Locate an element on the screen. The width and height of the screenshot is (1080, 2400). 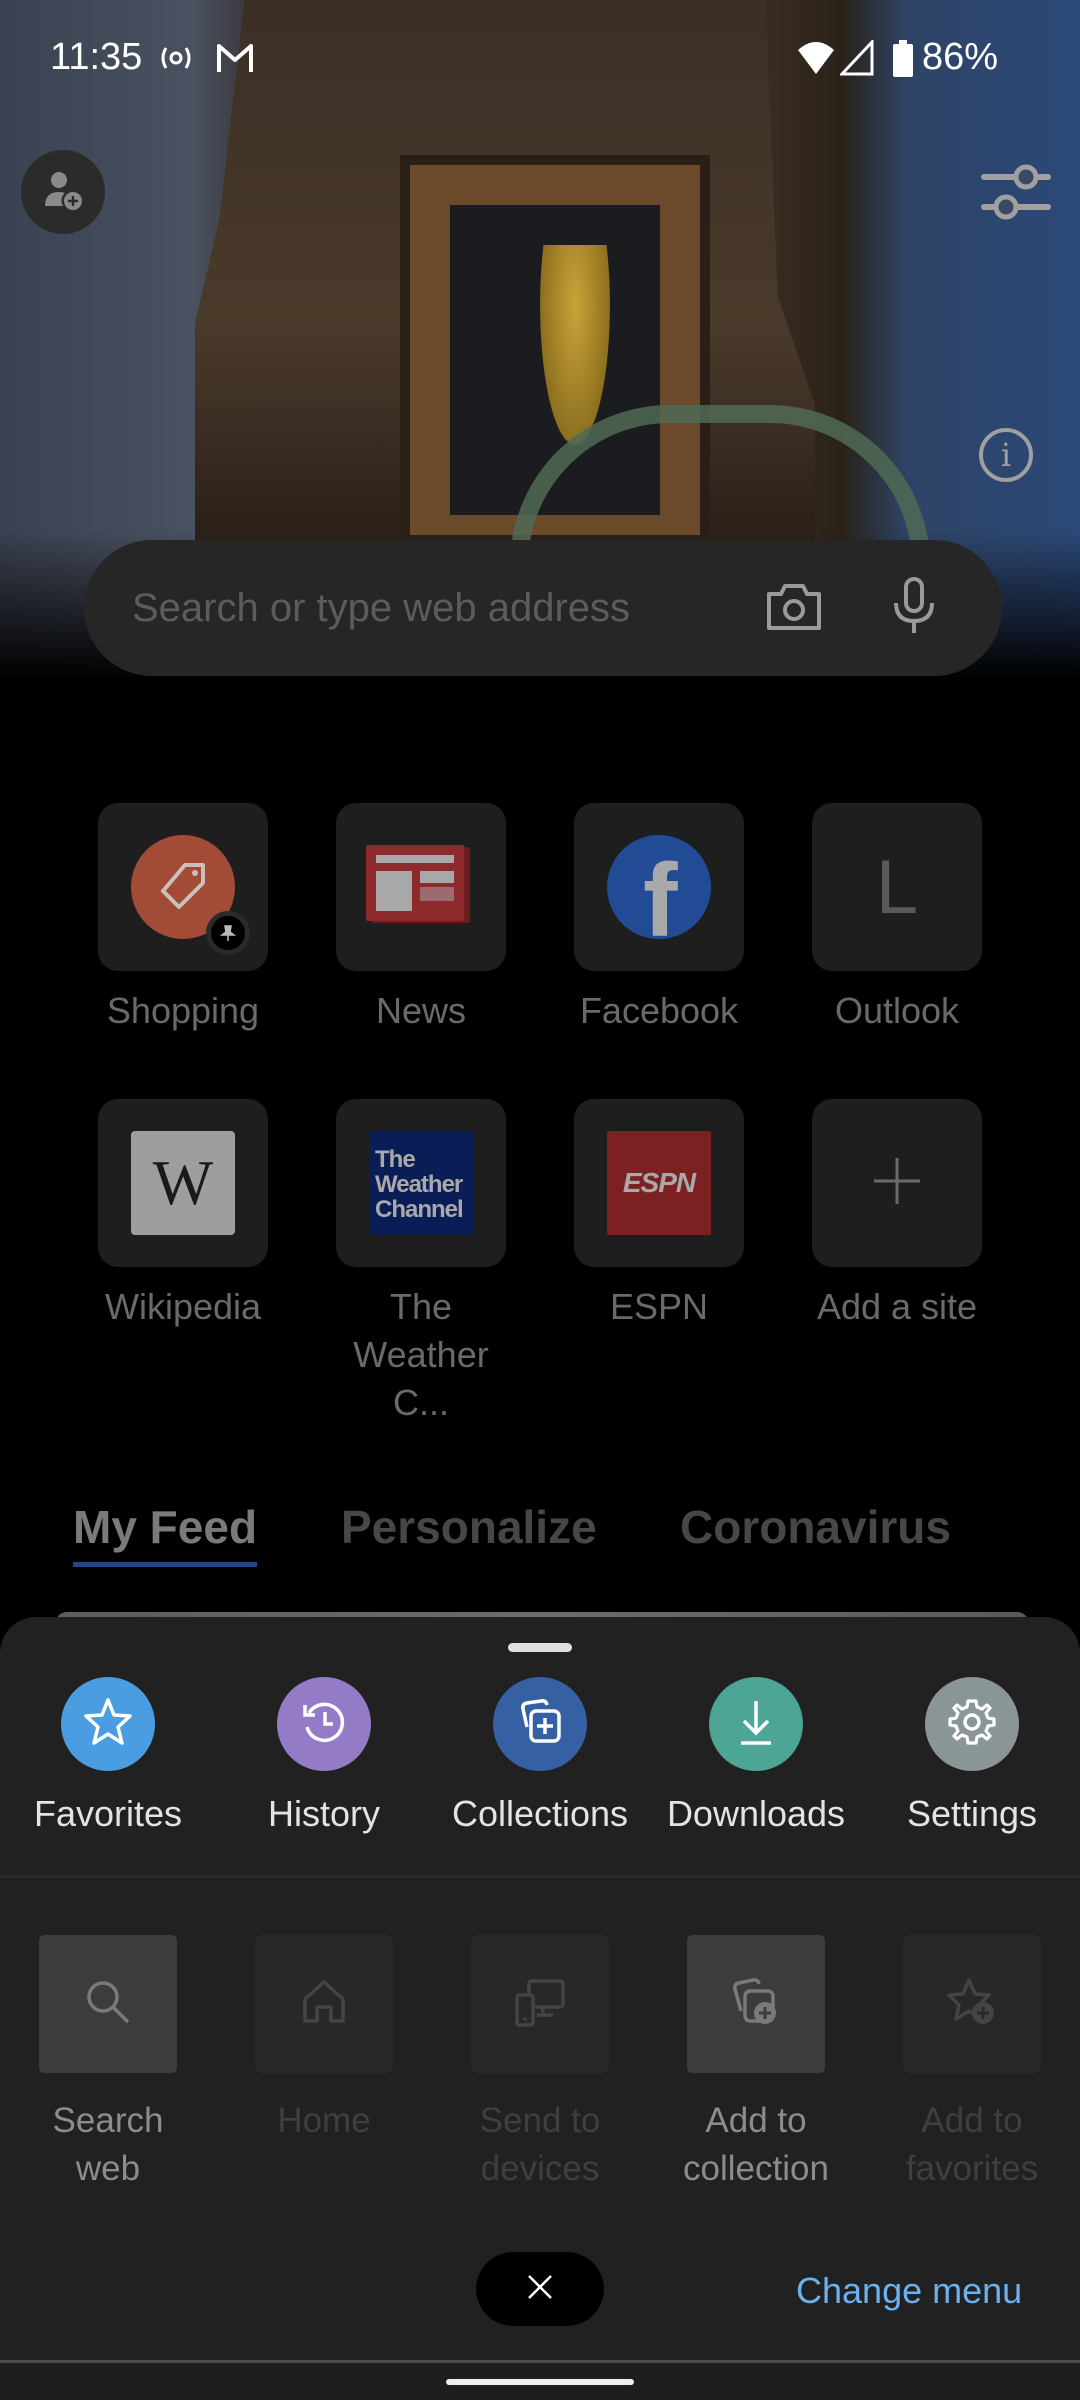
camera-icon is located at coordinates (794, 608).